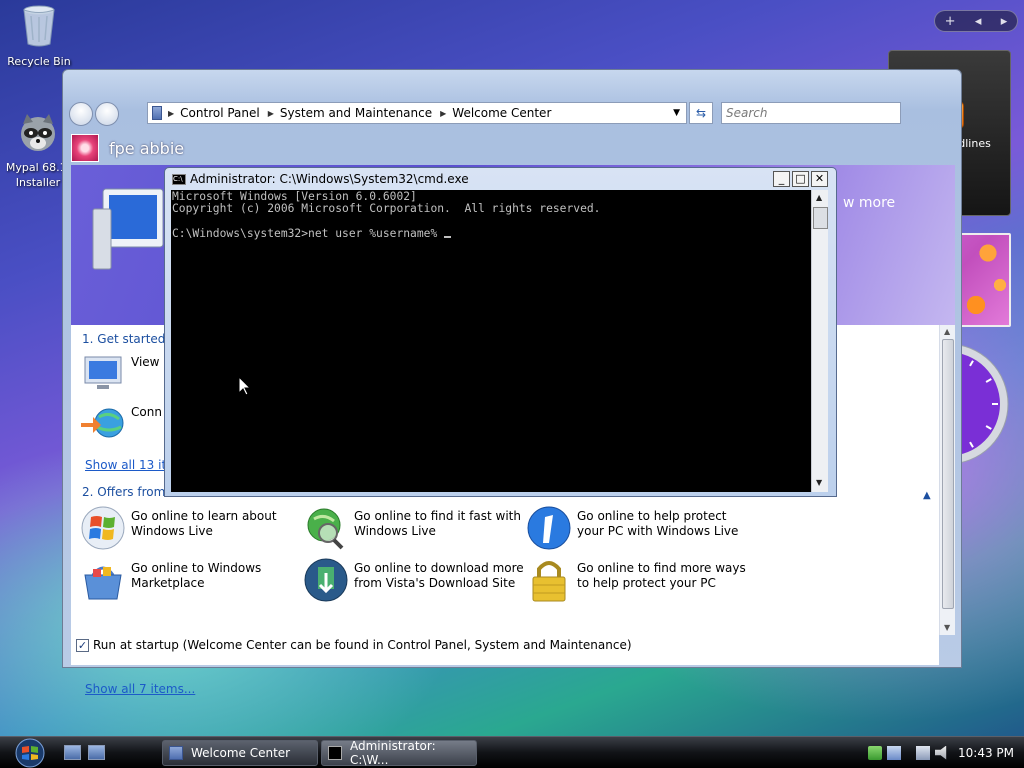 The width and height of the screenshot is (1024, 768). I want to click on globe-magnifier-icon, so click(325, 529).